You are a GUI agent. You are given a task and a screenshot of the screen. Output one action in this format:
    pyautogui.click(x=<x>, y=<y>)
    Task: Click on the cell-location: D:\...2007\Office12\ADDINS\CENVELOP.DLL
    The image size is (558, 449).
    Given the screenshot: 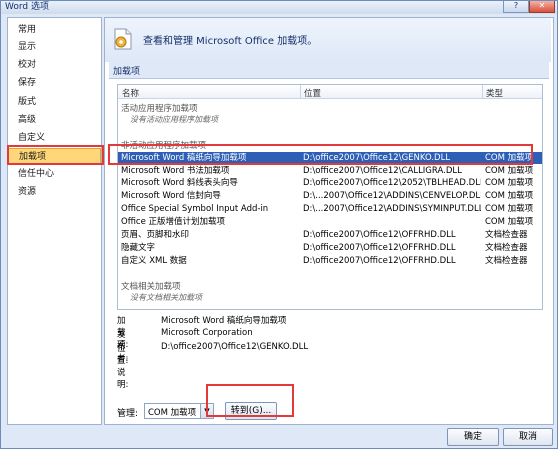 What is the action you would take?
    pyautogui.click(x=392, y=196)
    